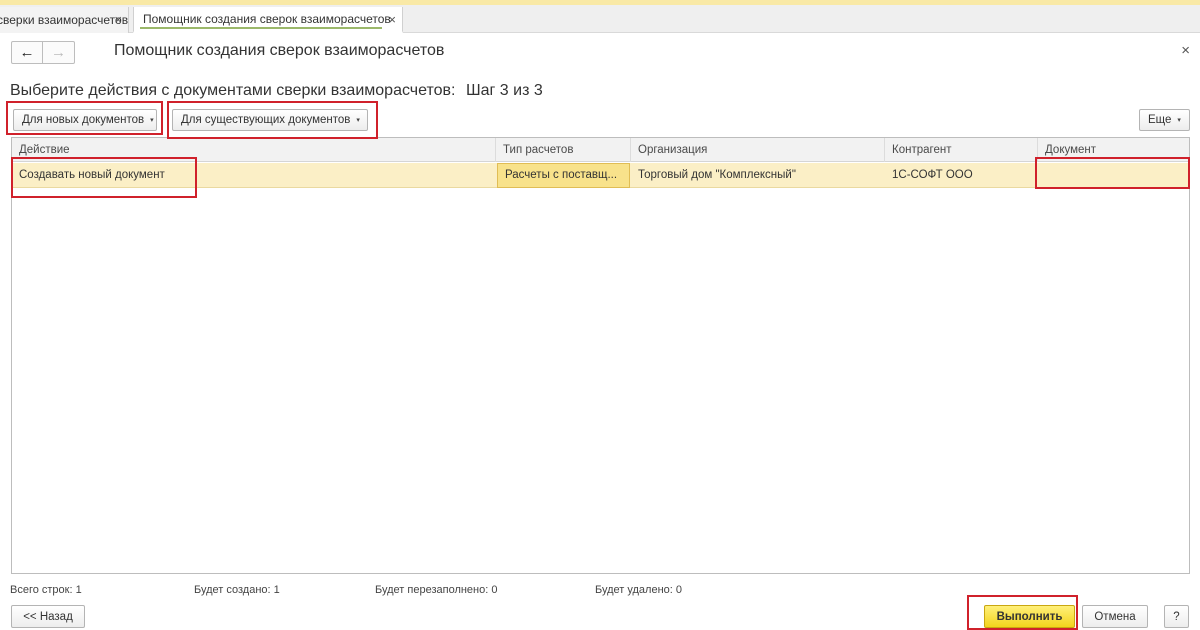  I want to click on back-arrow-icon: ←, so click(27, 52).